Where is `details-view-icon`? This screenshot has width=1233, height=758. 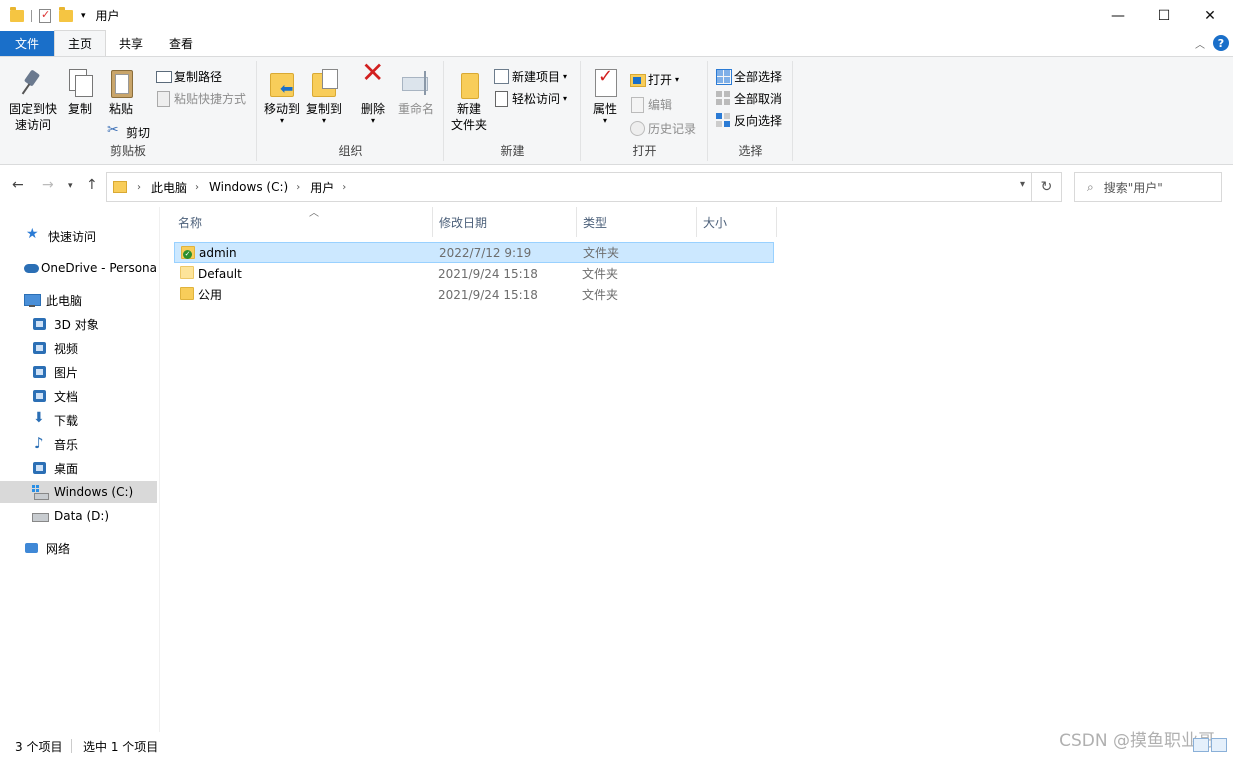 details-view-icon is located at coordinates (1201, 745).